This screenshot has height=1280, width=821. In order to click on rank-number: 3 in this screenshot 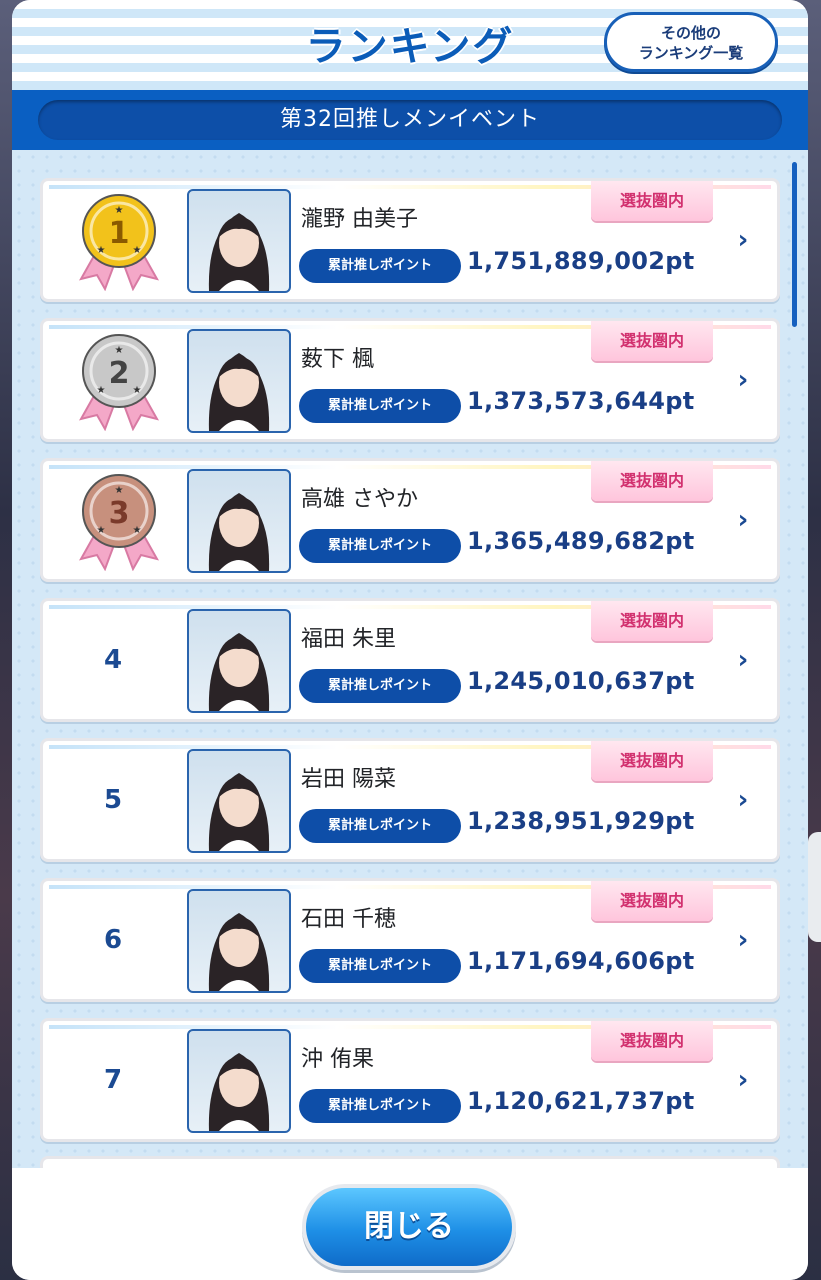, I will do `click(119, 513)`.